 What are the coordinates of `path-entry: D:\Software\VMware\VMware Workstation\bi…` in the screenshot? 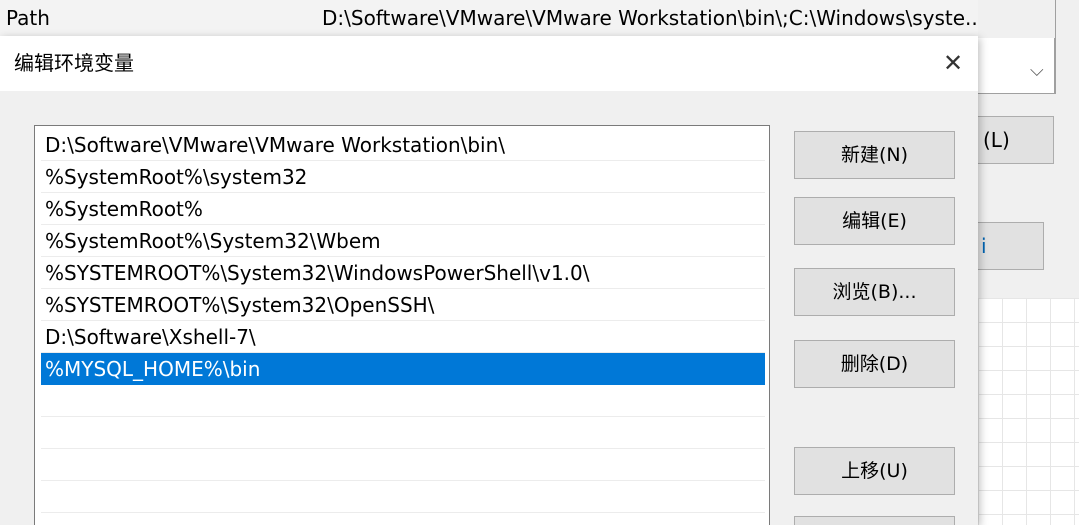 It's located at (403, 145).